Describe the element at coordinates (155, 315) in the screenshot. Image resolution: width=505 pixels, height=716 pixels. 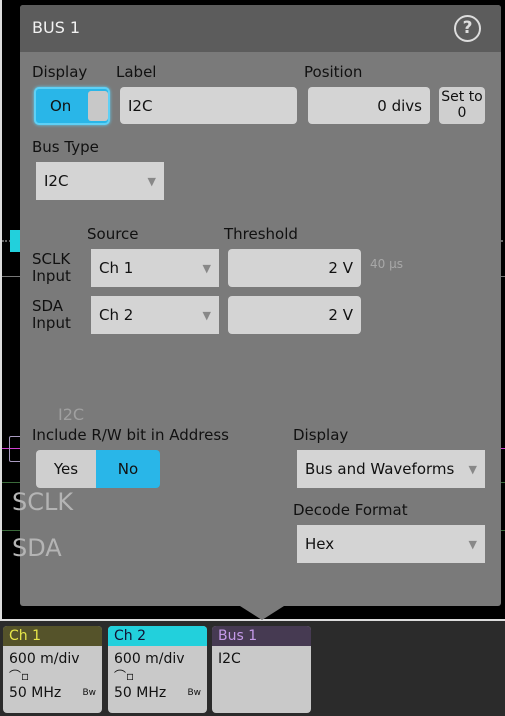
I see `sda-source-select: Ch 2 ▼` at that location.